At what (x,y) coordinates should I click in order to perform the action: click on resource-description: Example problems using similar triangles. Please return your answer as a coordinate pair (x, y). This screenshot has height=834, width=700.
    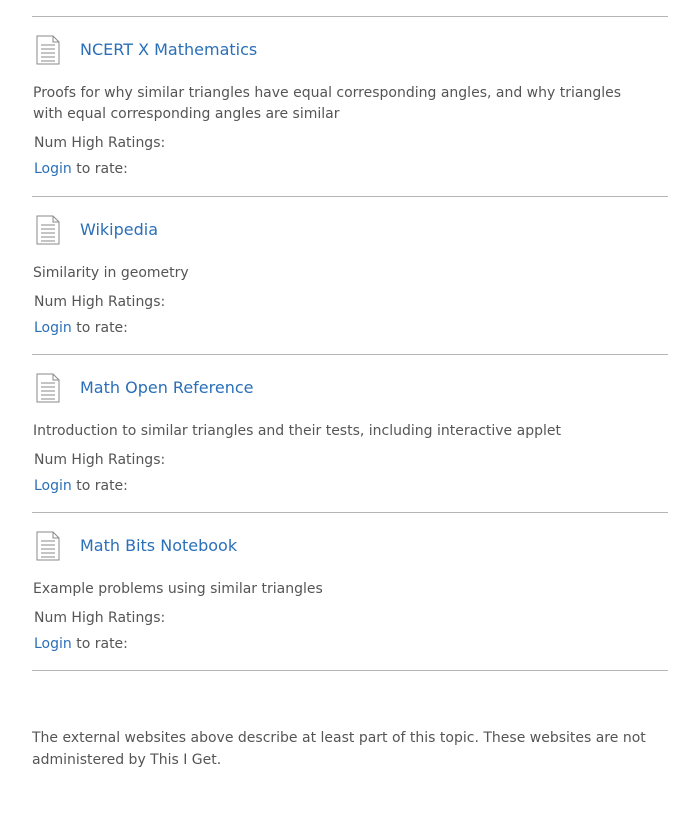
    Looking at the image, I should click on (178, 589).